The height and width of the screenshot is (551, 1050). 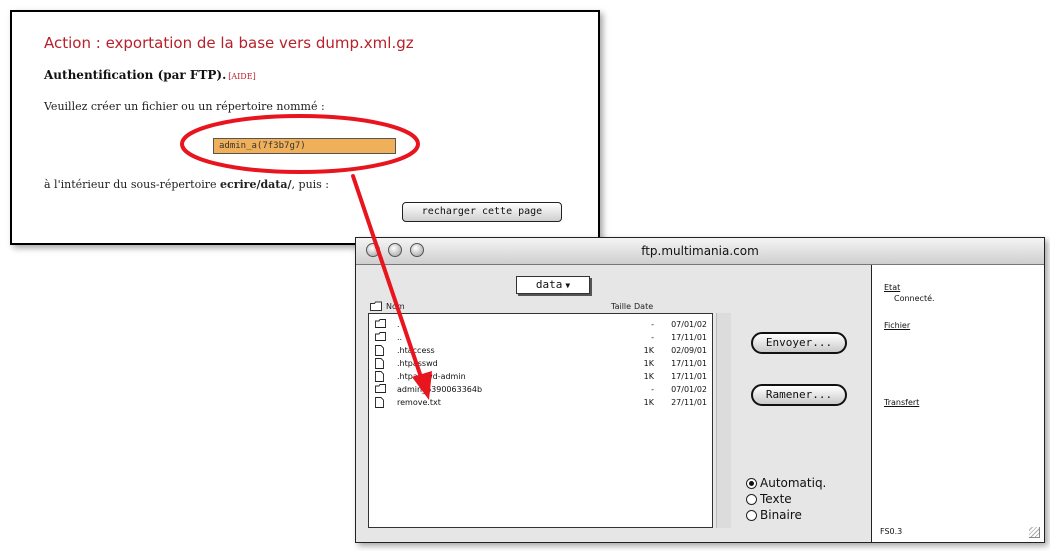 What do you see at coordinates (256, 184) in the screenshot?
I see `location-dir: ecrire/data/` at bounding box center [256, 184].